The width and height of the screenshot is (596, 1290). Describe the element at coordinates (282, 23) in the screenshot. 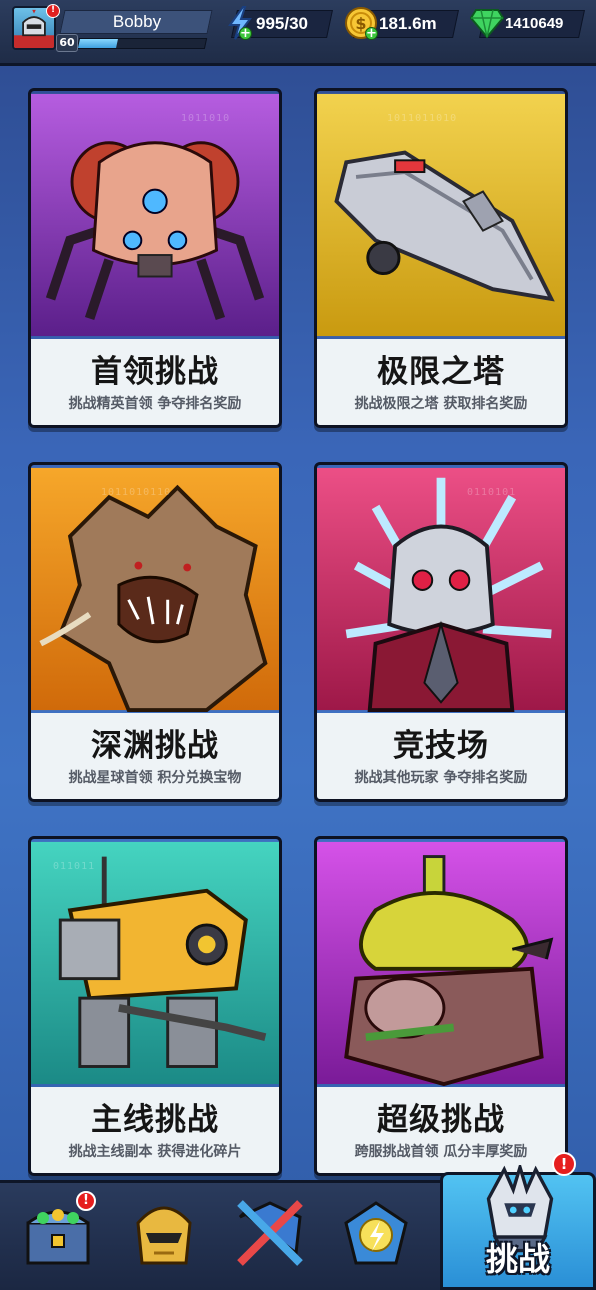

I see `energy-value: 995/30` at that location.